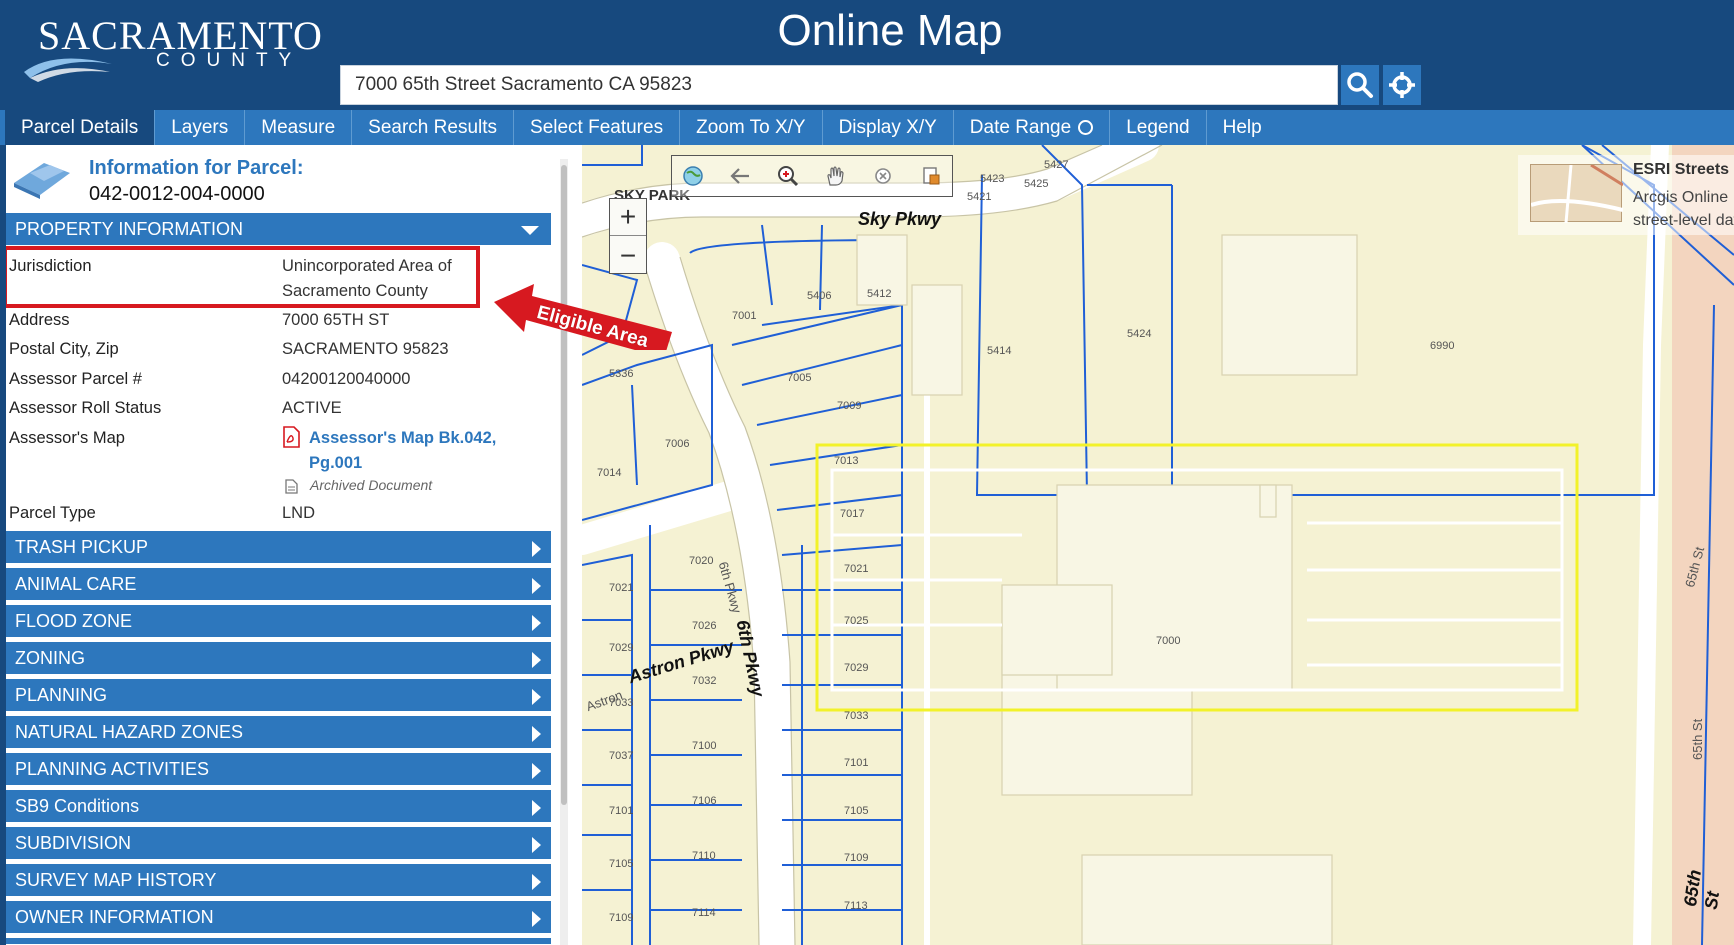  Describe the element at coordinates (299, 513) in the screenshot. I see `parcel-type-value: LND` at that location.